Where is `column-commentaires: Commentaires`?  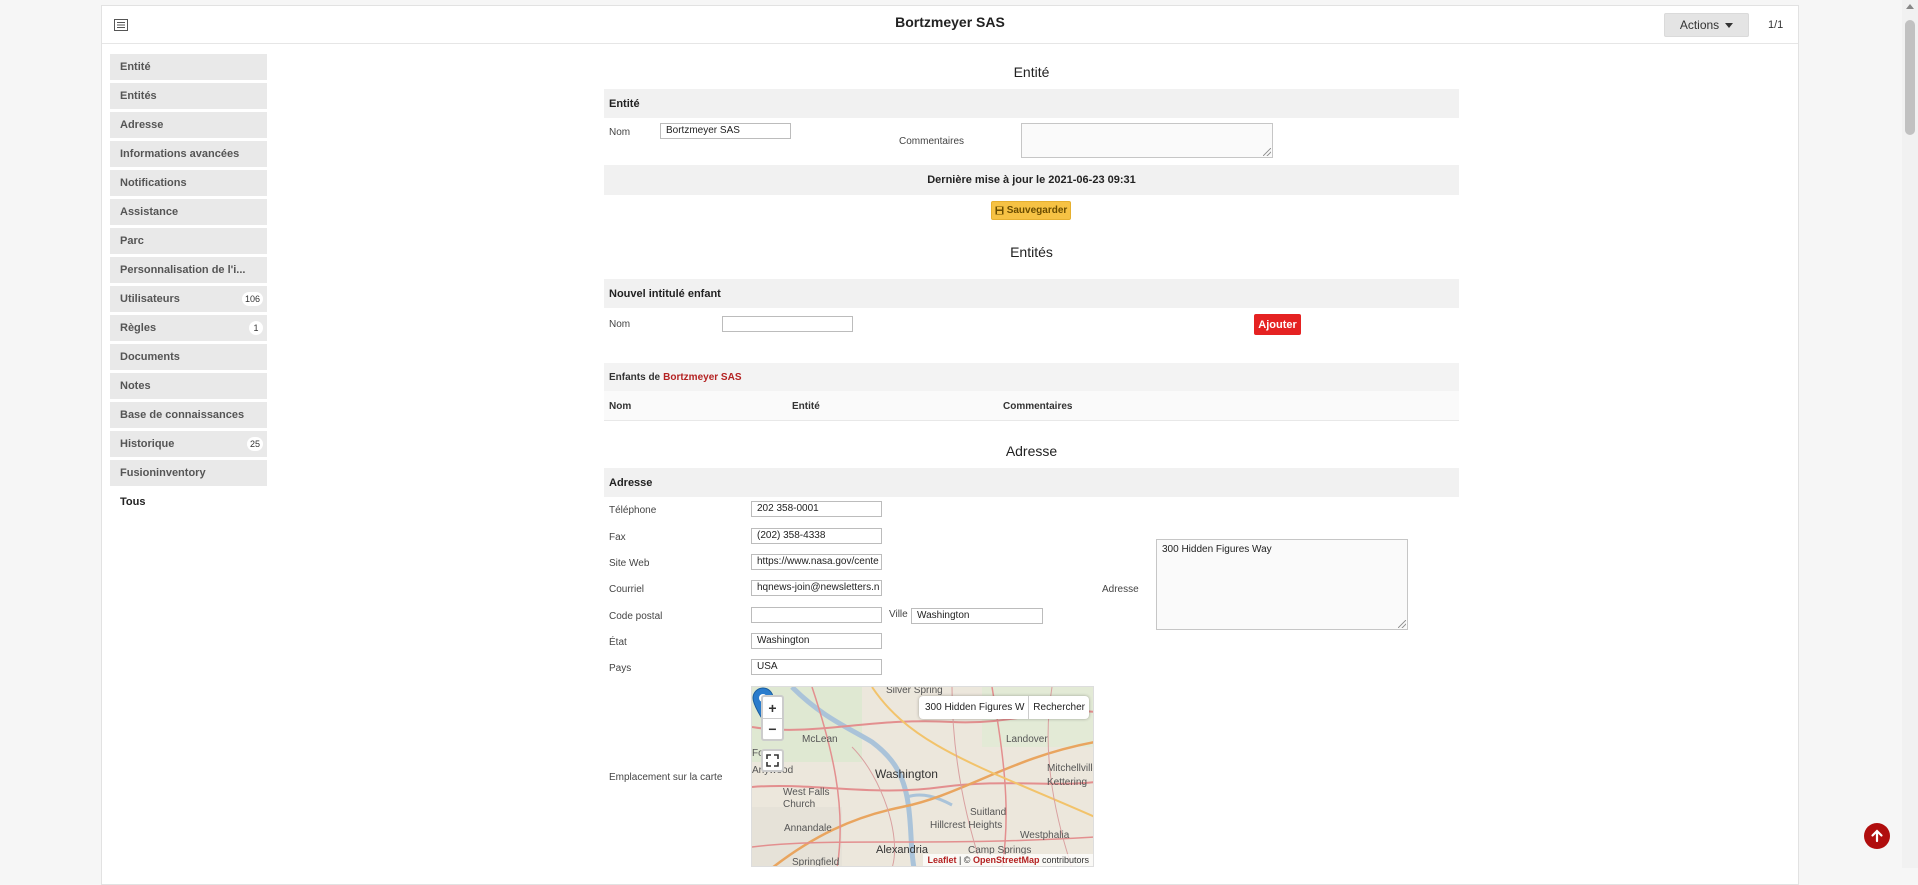
column-commentaires: Commentaires is located at coordinates (1037, 406).